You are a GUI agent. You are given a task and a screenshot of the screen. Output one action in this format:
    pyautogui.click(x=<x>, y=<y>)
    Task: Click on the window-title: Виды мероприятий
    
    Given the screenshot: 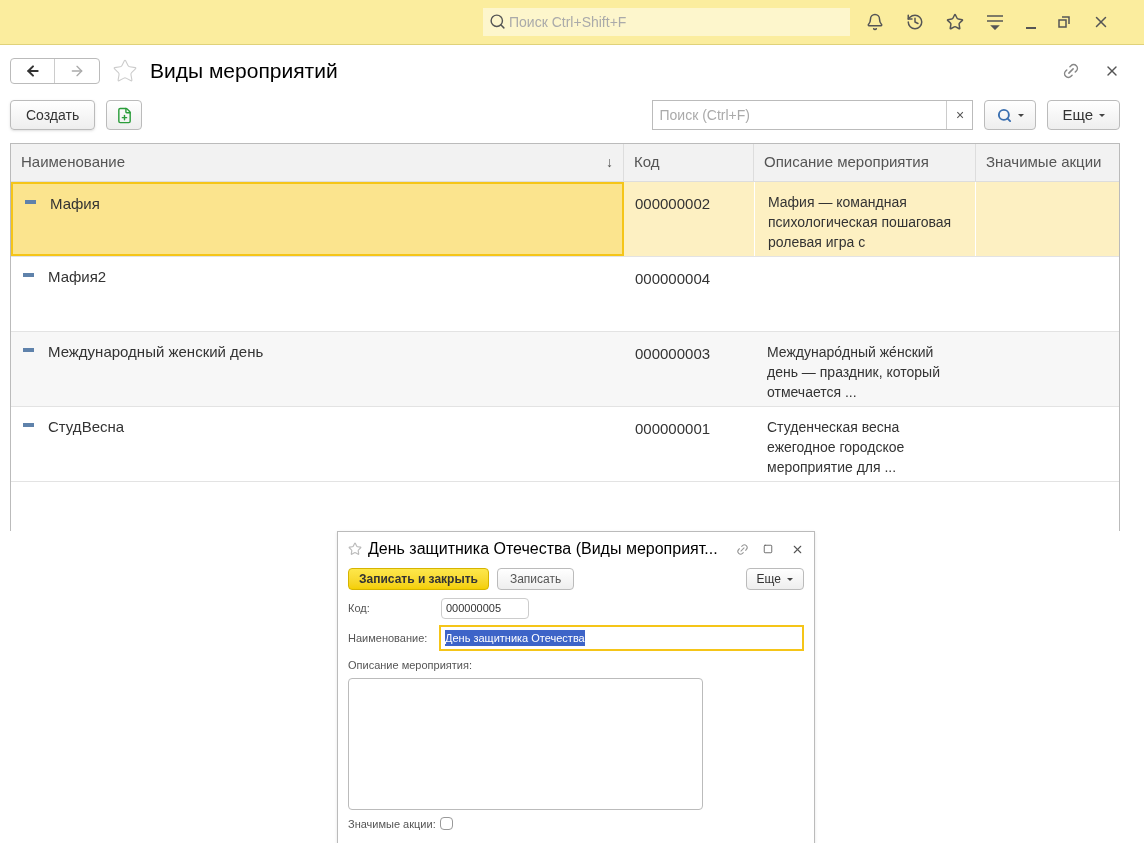 What is the action you would take?
    pyautogui.click(x=244, y=71)
    